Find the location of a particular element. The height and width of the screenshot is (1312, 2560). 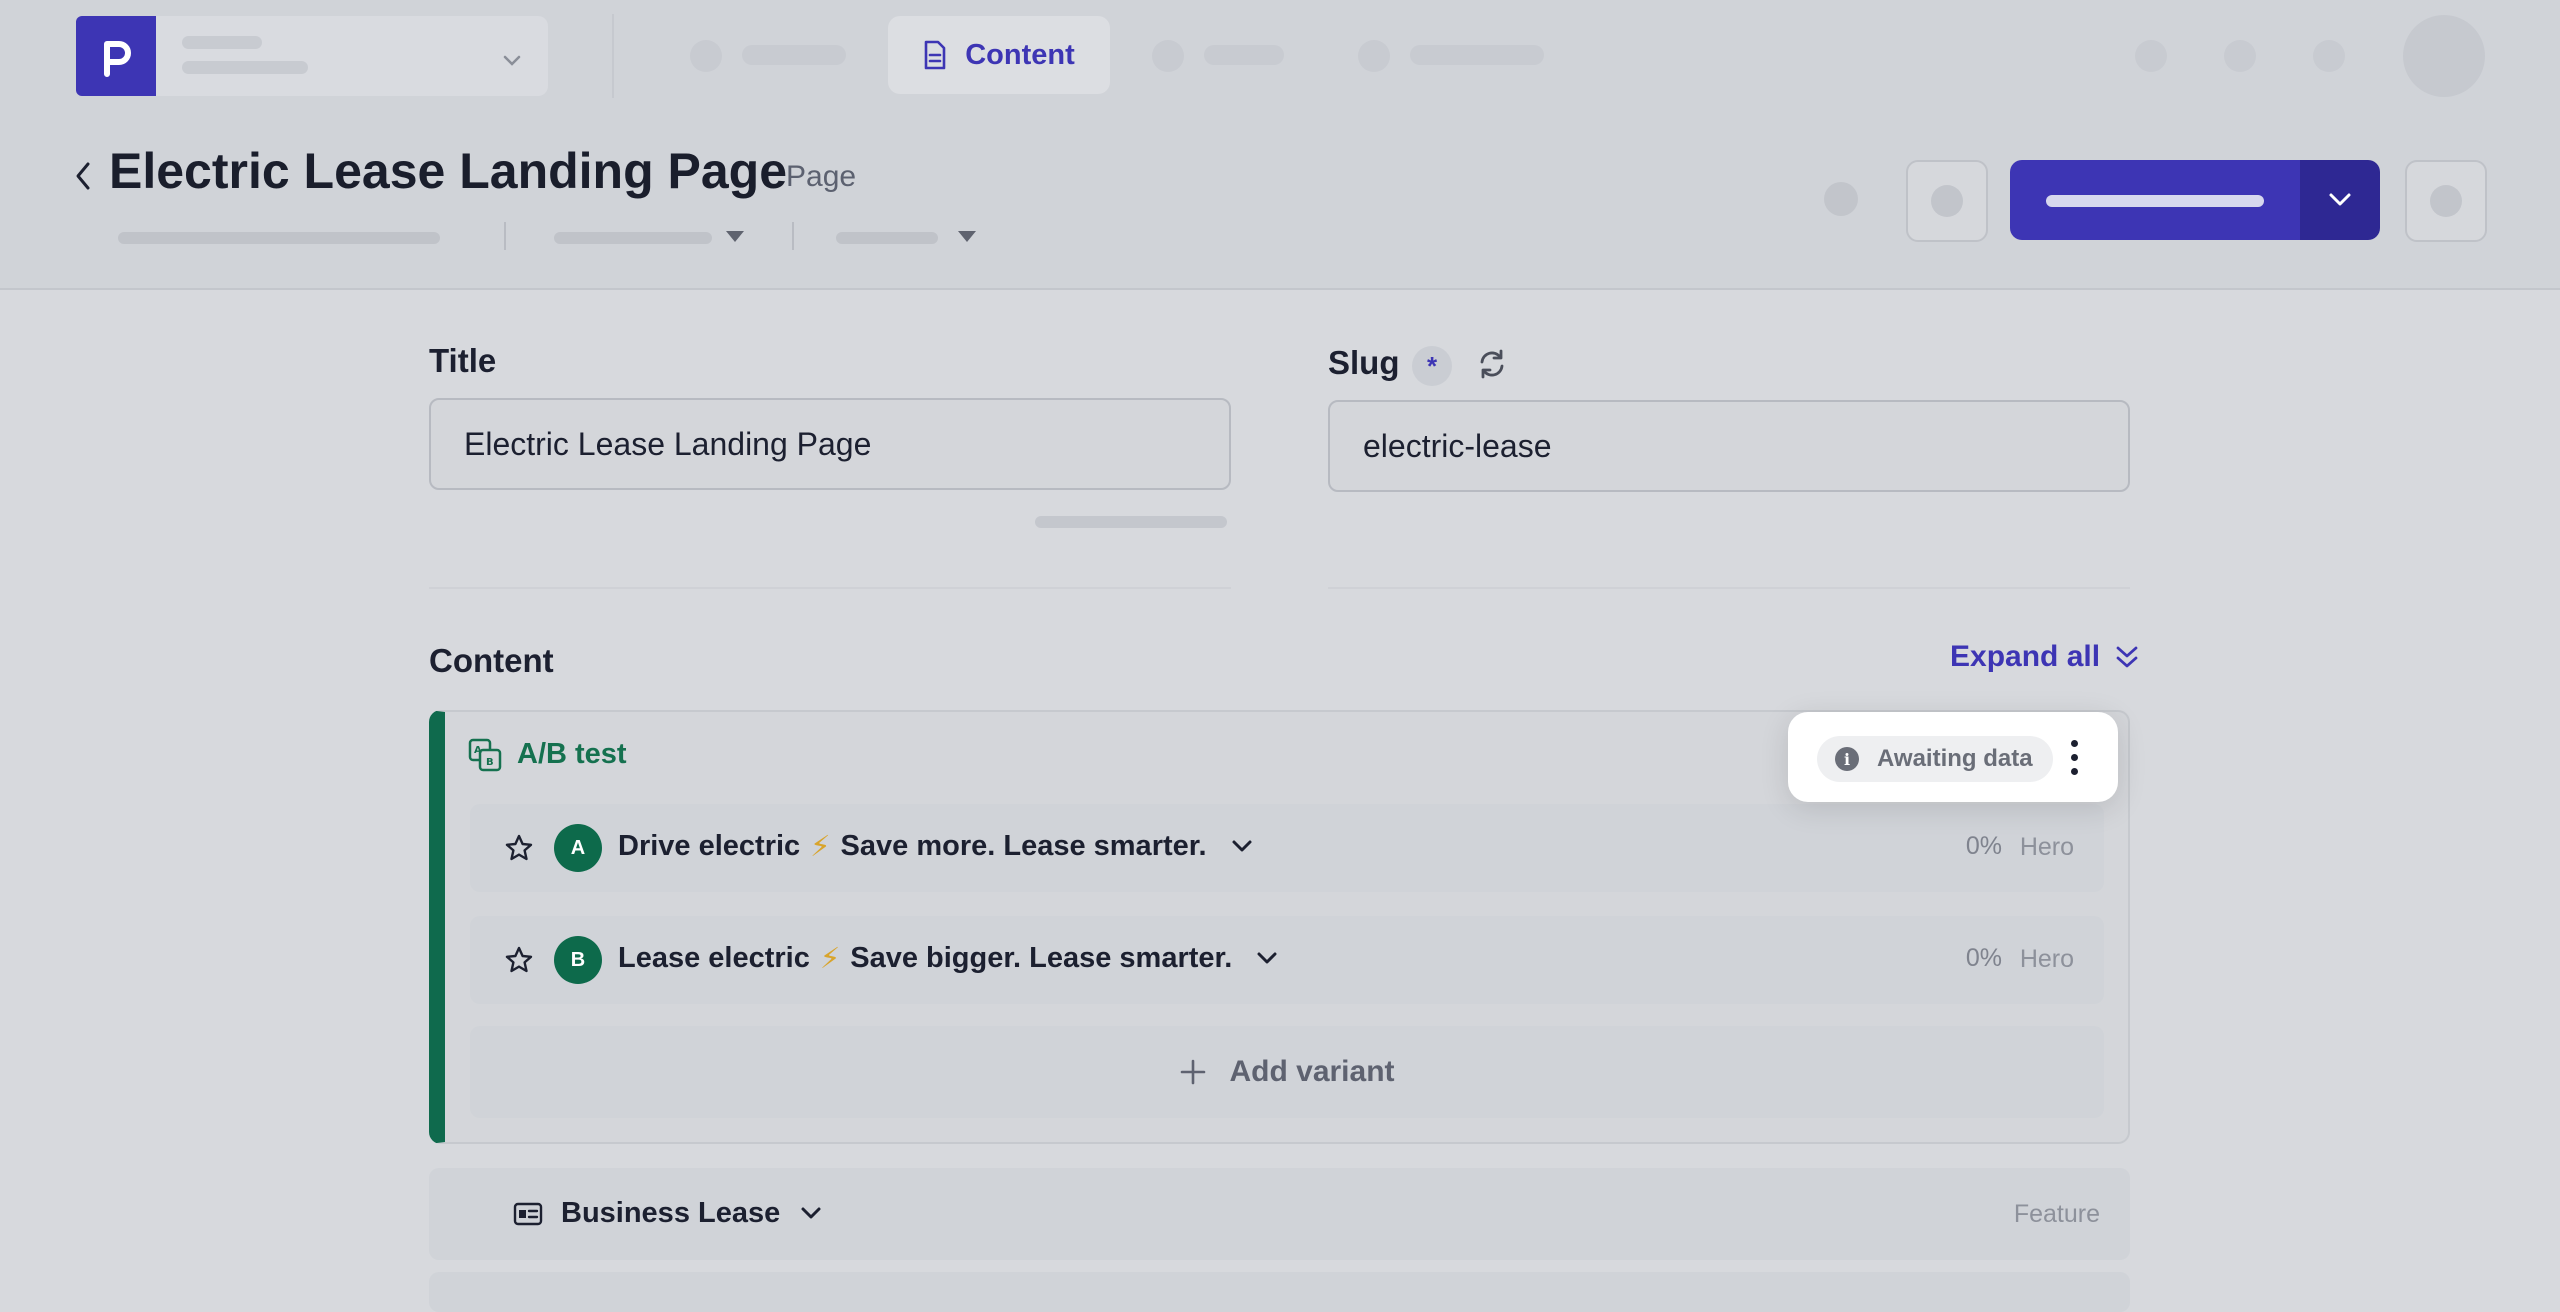

required-badge: * is located at coordinates (1432, 366).